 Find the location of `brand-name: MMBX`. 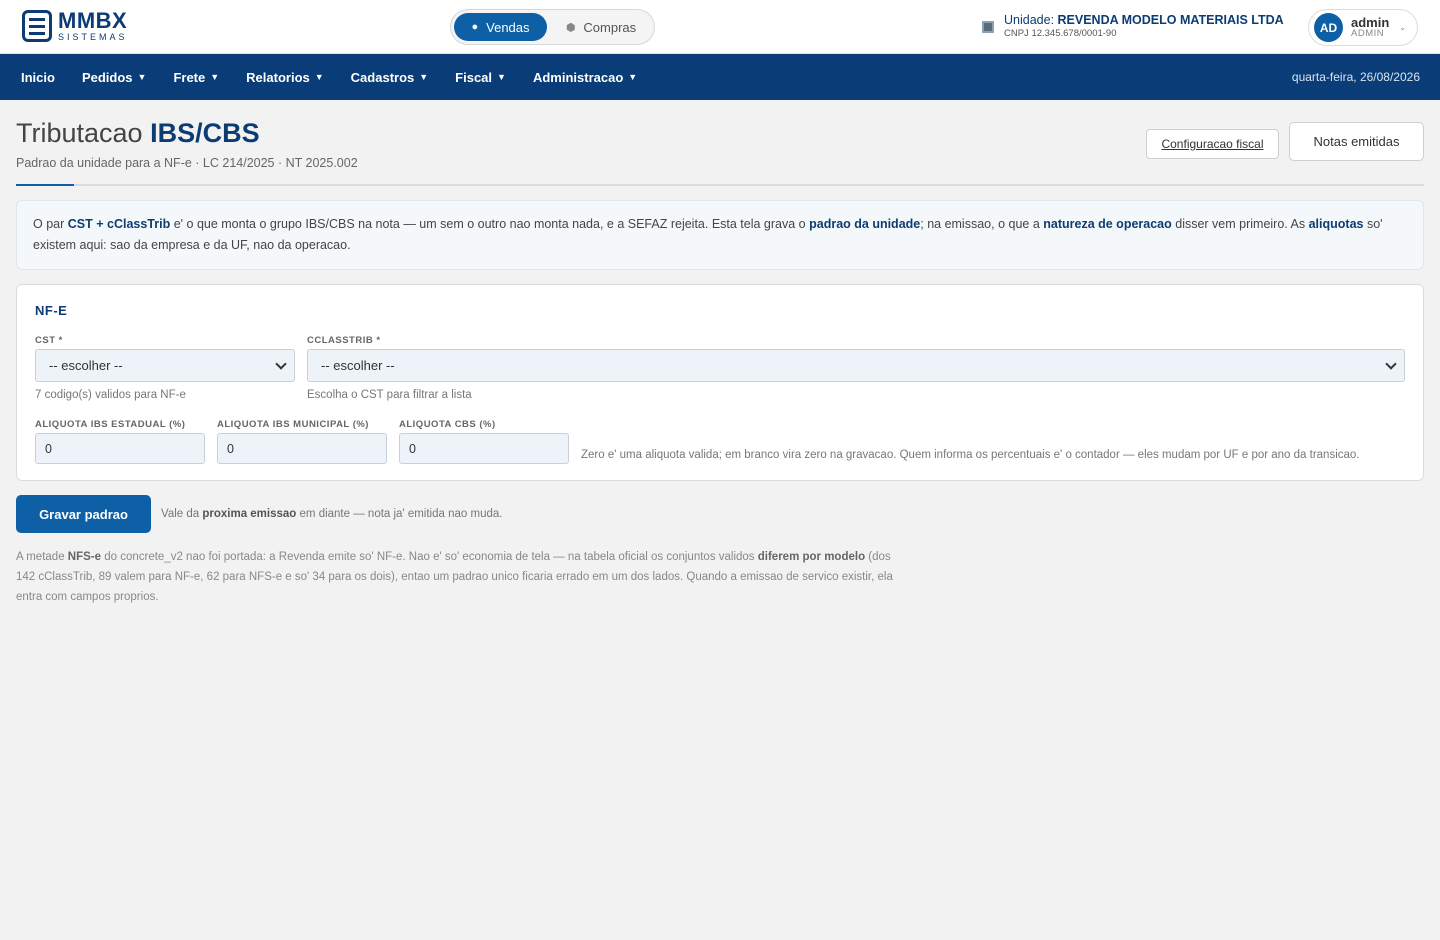

brand-name: MMBX is located at coordinates (93, 20).